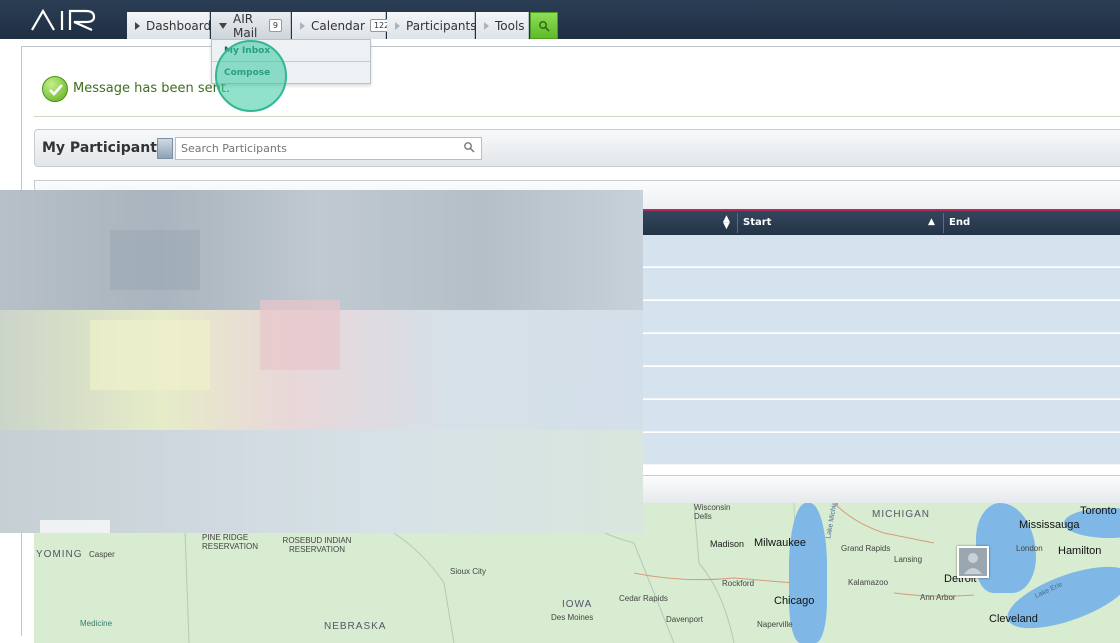 This screenshot has height=643, width=1120. What do you see at coordinates (868, 582) in the screenshot?
I see `map-label: Kalamazoo` at bounding box center [868, 582].